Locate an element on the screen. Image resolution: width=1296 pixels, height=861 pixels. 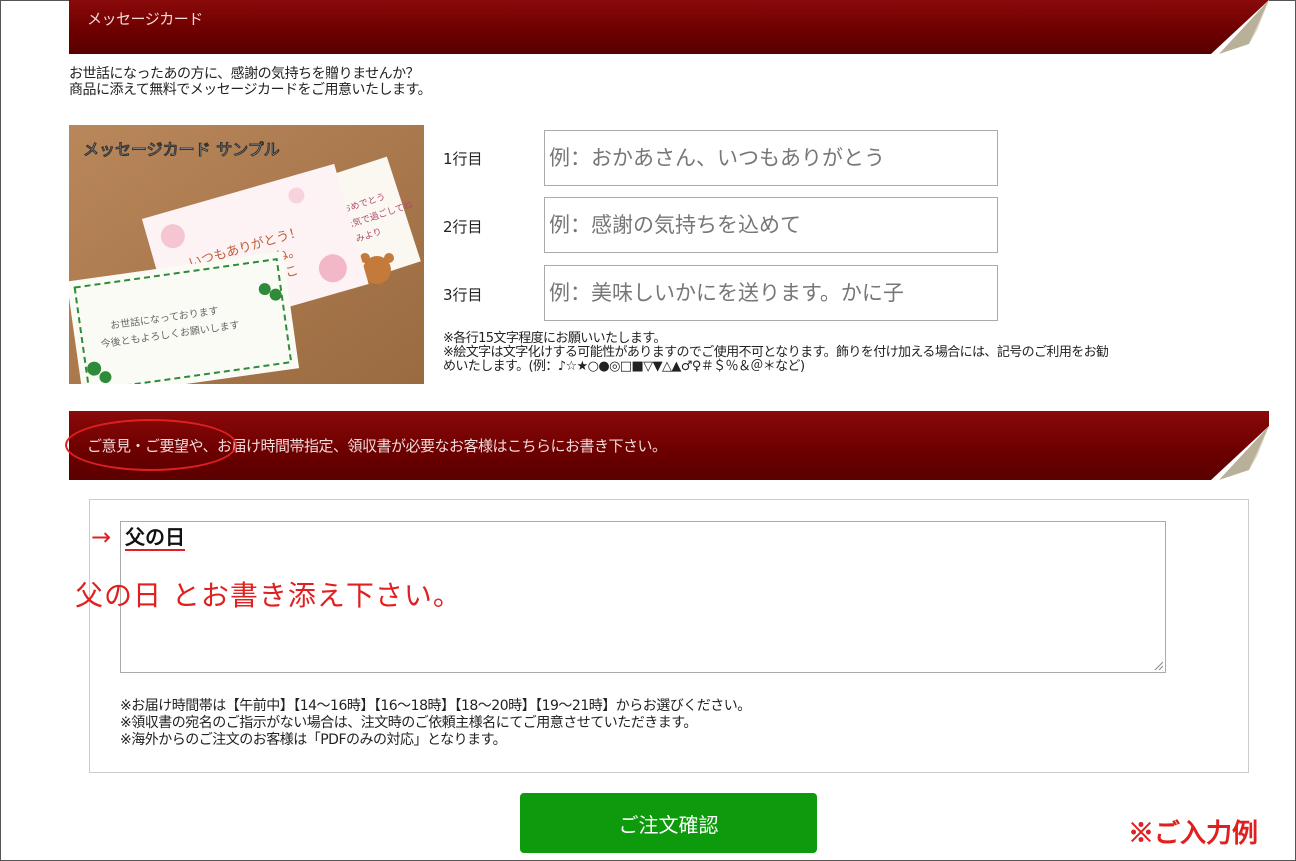
line-2-label: 2行目 is located at coordinates (463, 227).